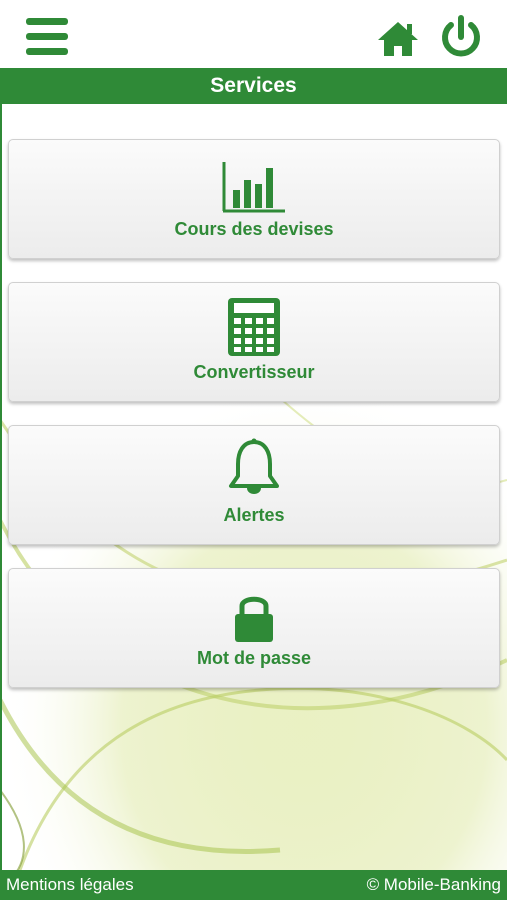  What do you see at coordinates (254, 229) in the screenshot?
I see `service-label: Cours des devises` at bounding box center [254, 229].